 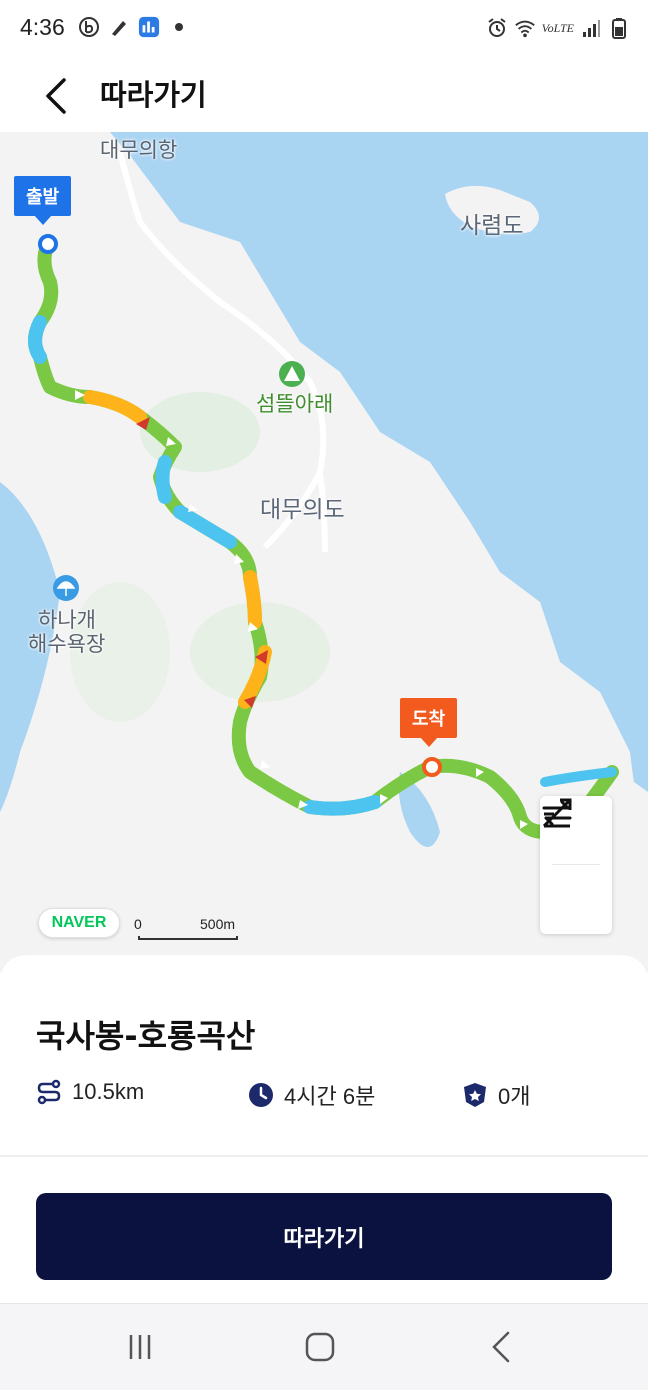 What do you see at coordinates (149, 27) in the screenshot?
I see `app-icon` at bounding box center [149, 27].